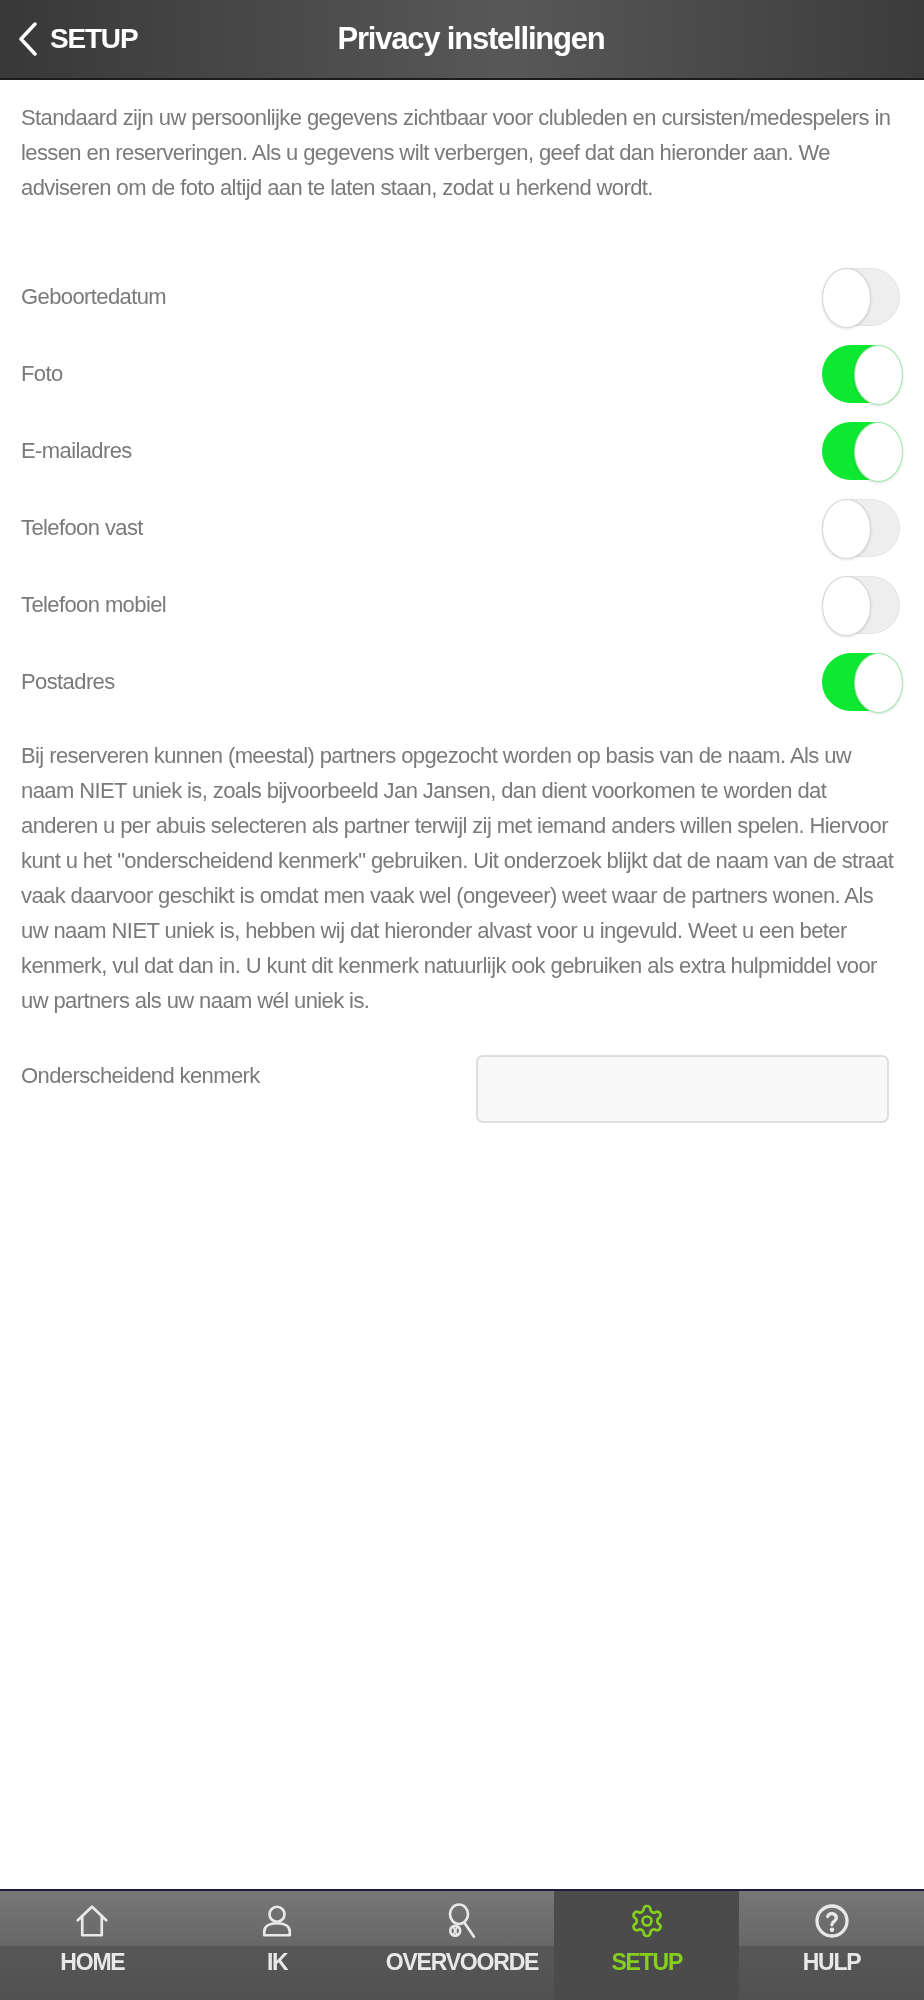 The height and width of the screenshot is (2000, 924). What do you see at coordinates (458, 878) in the screenshot?
I see `explanation-text: Bij reserveren kunnen (meestal) partners opgezocht worden op basis van de naam. Als uw naam NIET uniek is, zoals bijvoorbeeld Jan Jansen, dan dient voorkomen te worden dat anderen u per abuis selecteren als partner terwijl zij met iemand anders willen spelen. Hiervoor kunt u het "onderscheidend kenmerk" gebruiken. Uit onderzoek blijkt dat de naam van de straat vaak daarvoor geschikt is omdat men vaak wel (ongeveer) weet waar de partners wonen. Als uw naam NIET uniek is, hebben wij dat hieronder alvast voor u ingevuld. Weet u een beter kenmerk, vul dat dan in. U kunt dit kenmerk natuurlijk ook gebruiken als extra hulpmiddel voor uw partners als uw naam wél uniek is.` at bounding box center [458, 878].